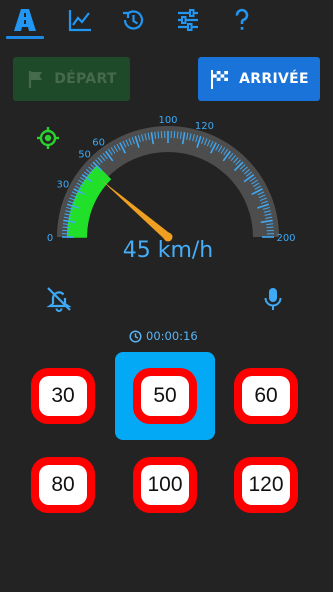 This screenshot has height=592, width=333. I want to click on active-tab-indicator, so click(25, 37).